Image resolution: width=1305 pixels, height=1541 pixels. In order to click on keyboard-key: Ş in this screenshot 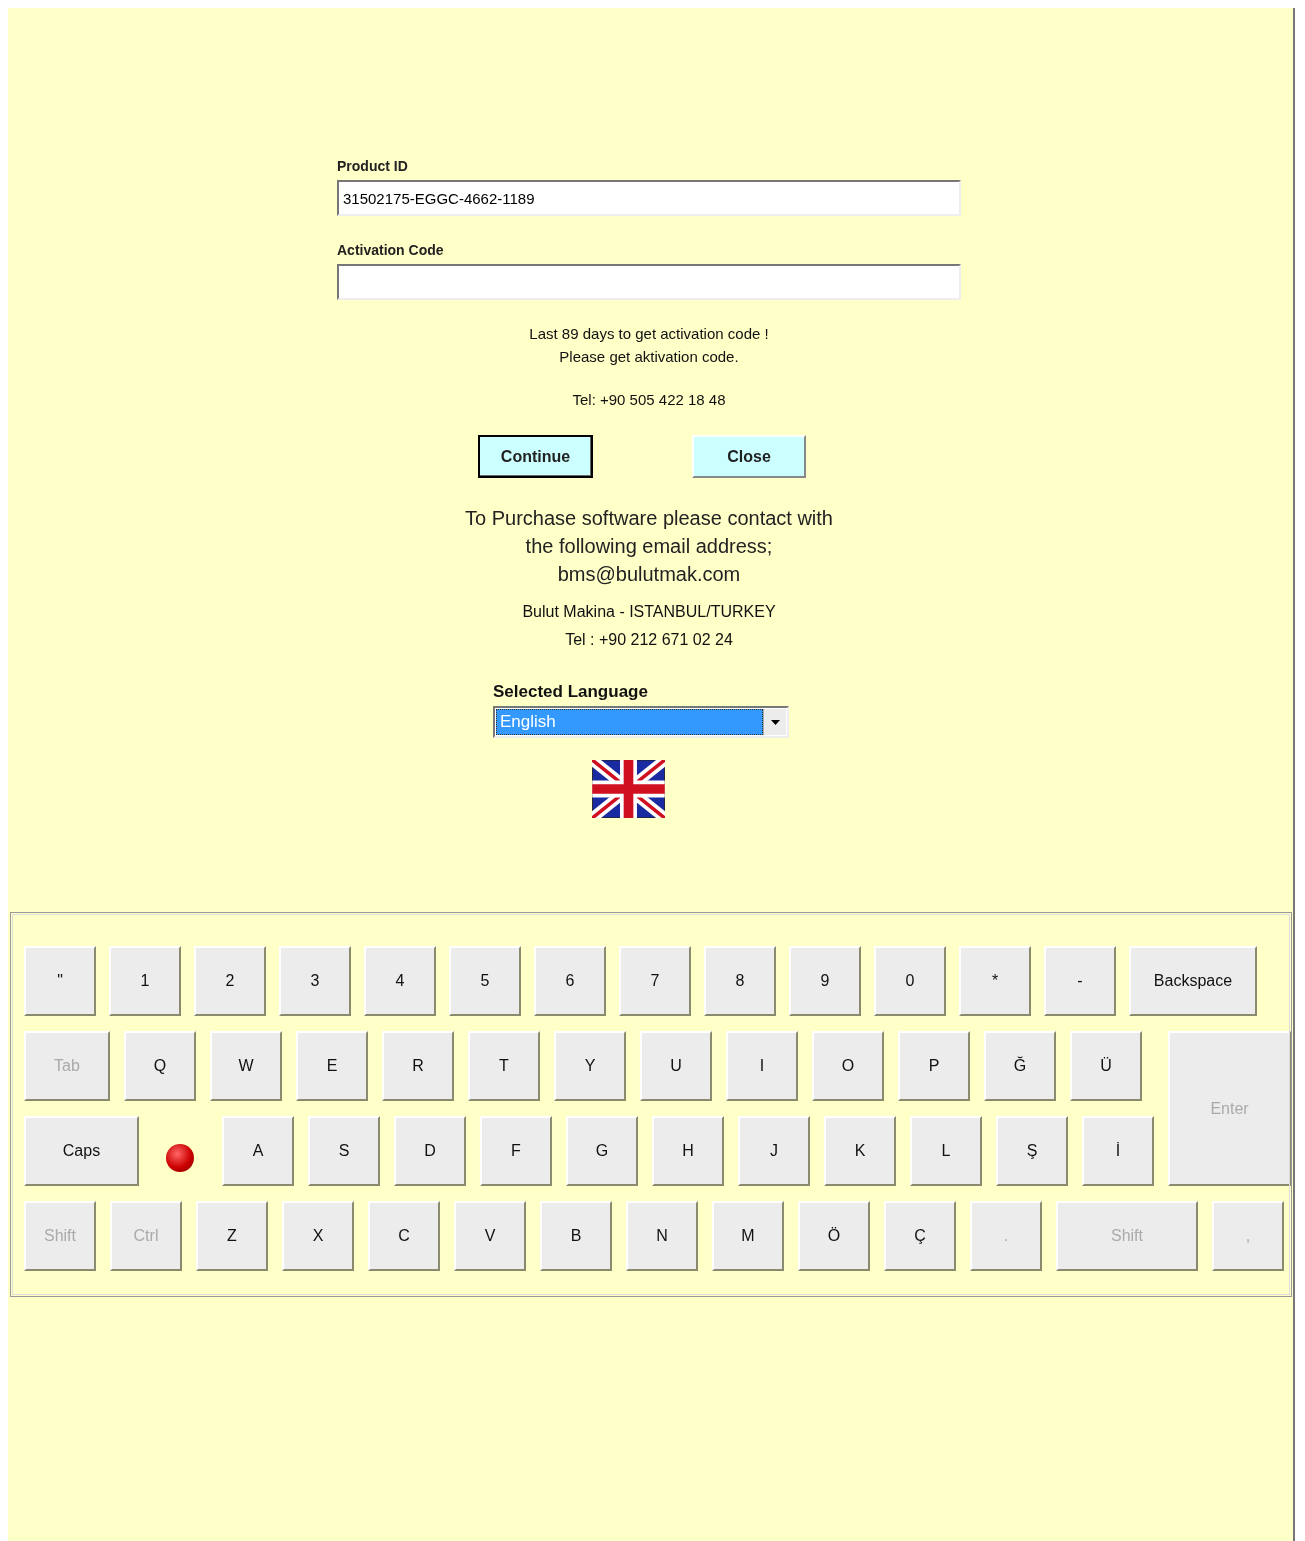, I will do `click(1032, 1151)`.